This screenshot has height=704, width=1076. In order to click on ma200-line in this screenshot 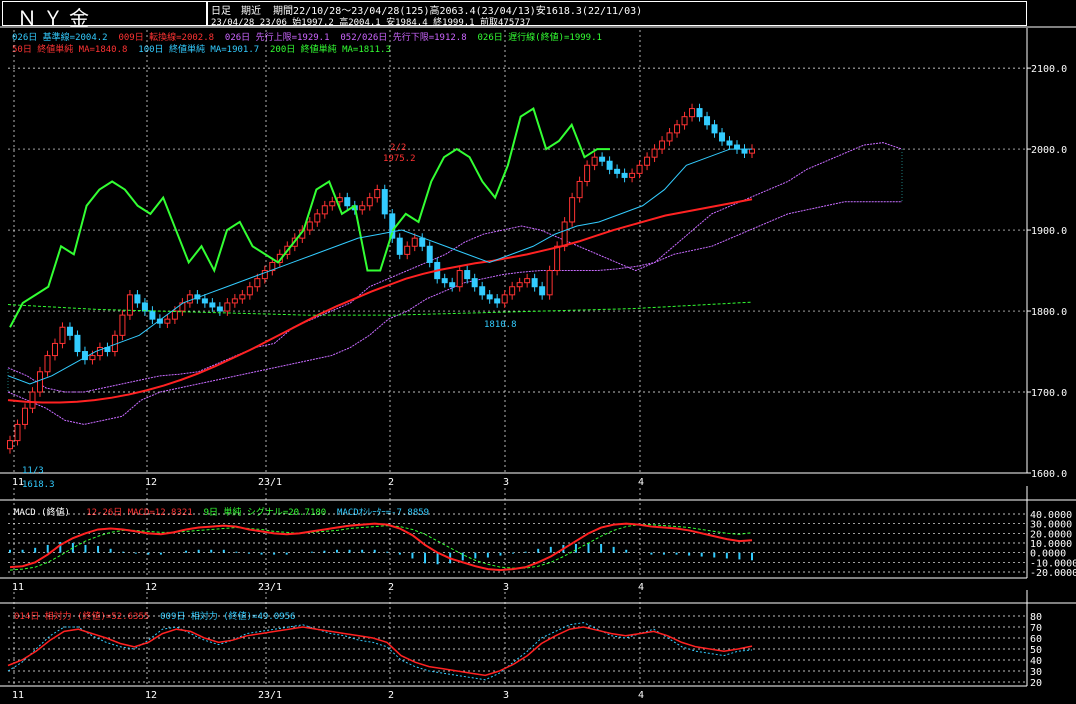, I will do `click(380, 308)`.